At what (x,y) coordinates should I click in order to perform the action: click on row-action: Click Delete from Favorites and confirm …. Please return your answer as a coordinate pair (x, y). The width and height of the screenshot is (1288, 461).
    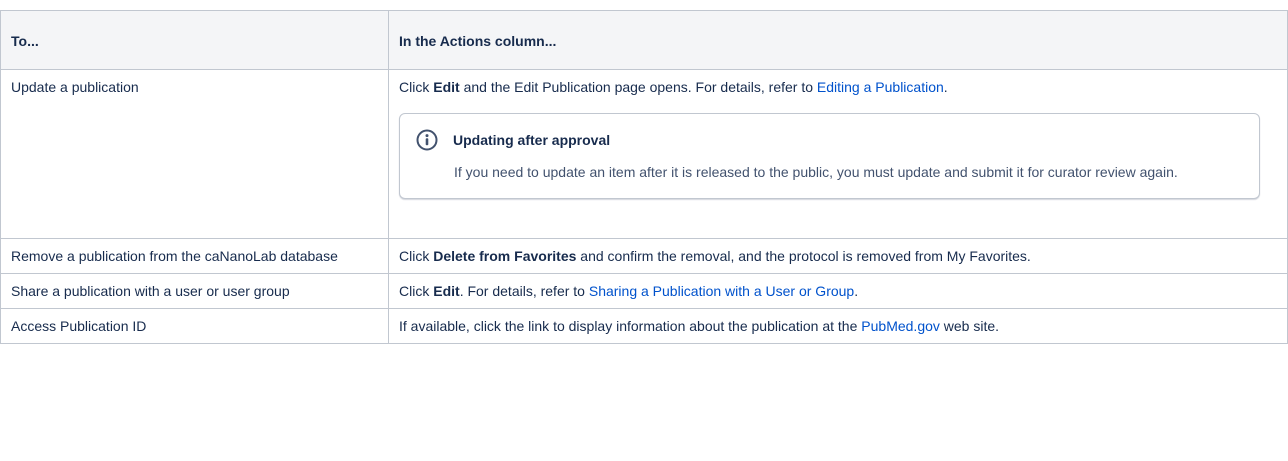
    Looking at the image, I should click on (838, 256).